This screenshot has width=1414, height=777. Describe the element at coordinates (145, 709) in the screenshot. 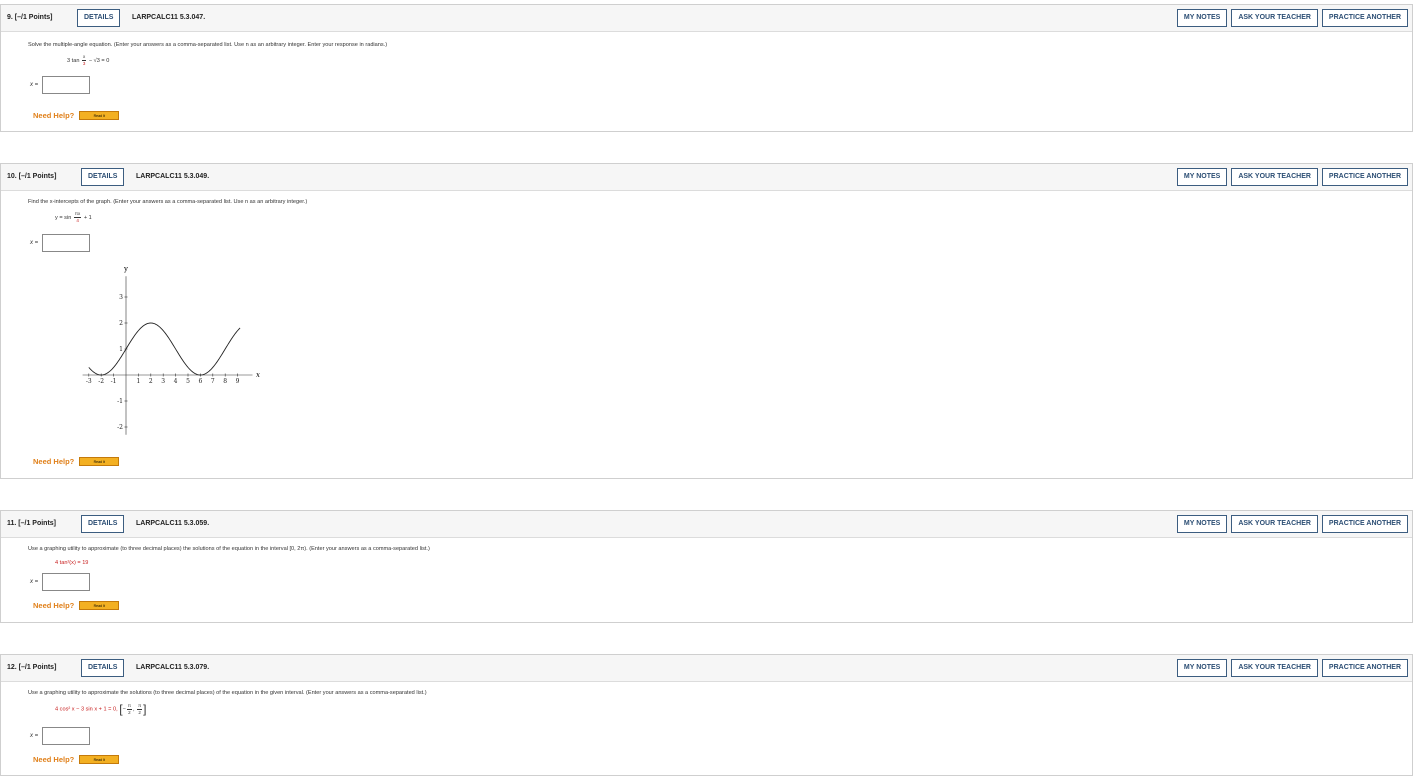

I see `interval-close-bracket: ]` at that location.